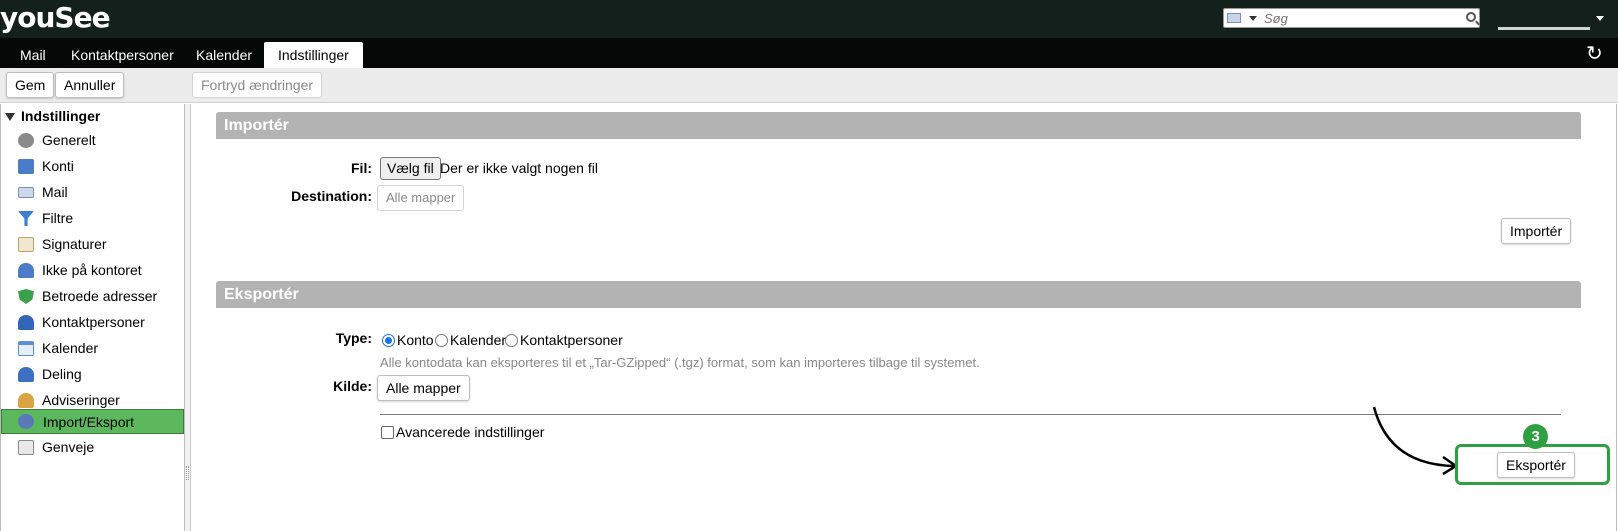 Image resolution: width=1618 pixels, height=531 pixels. I want to click on search-box, so click(1351, 18).